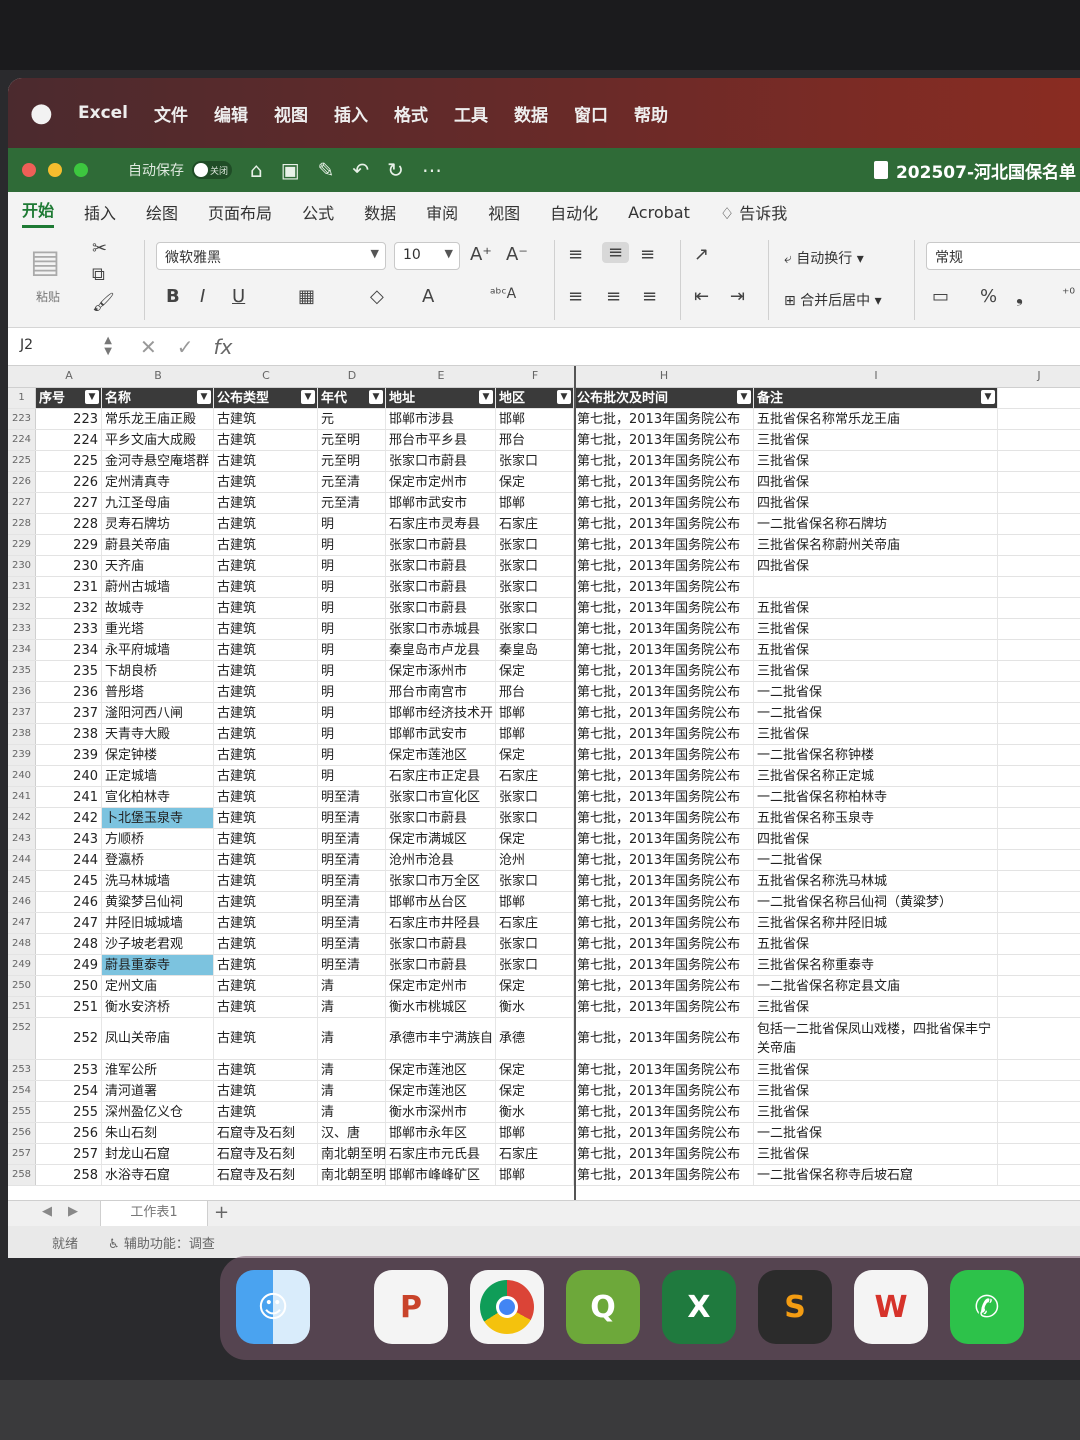 The height and width of the screenshot is (1440, 1080). I want to click on menu-data: 数据, so click(531, 113).